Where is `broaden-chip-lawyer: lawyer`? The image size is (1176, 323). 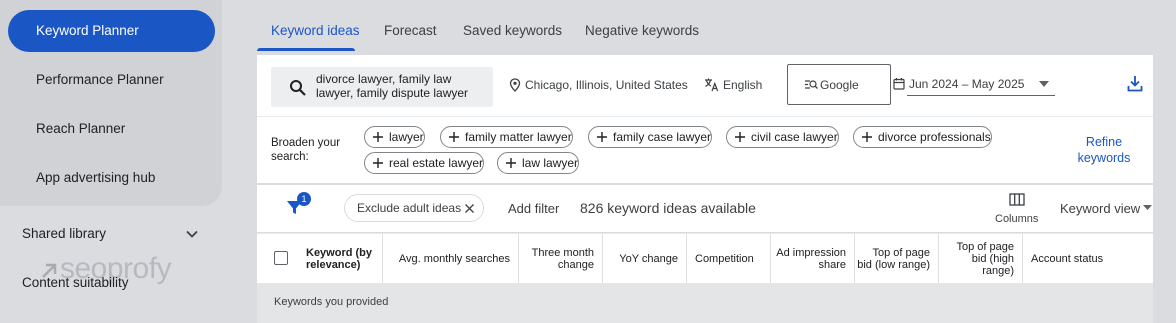 broaden-chip-lawyer: lawyer is located at coordinates (394, 137).